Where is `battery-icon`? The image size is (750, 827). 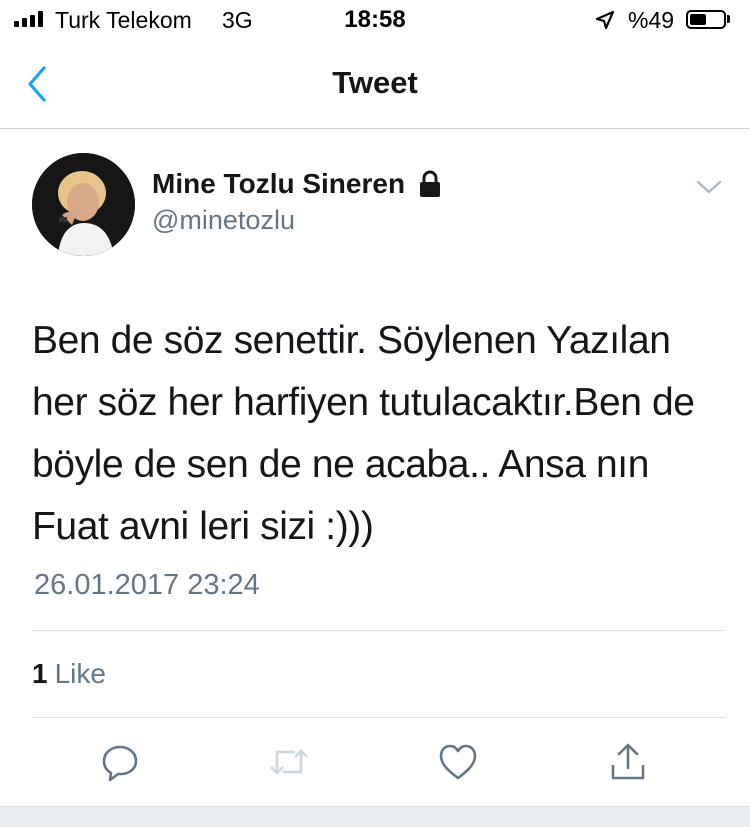 battery-icon is located at coordinates (706, 19).